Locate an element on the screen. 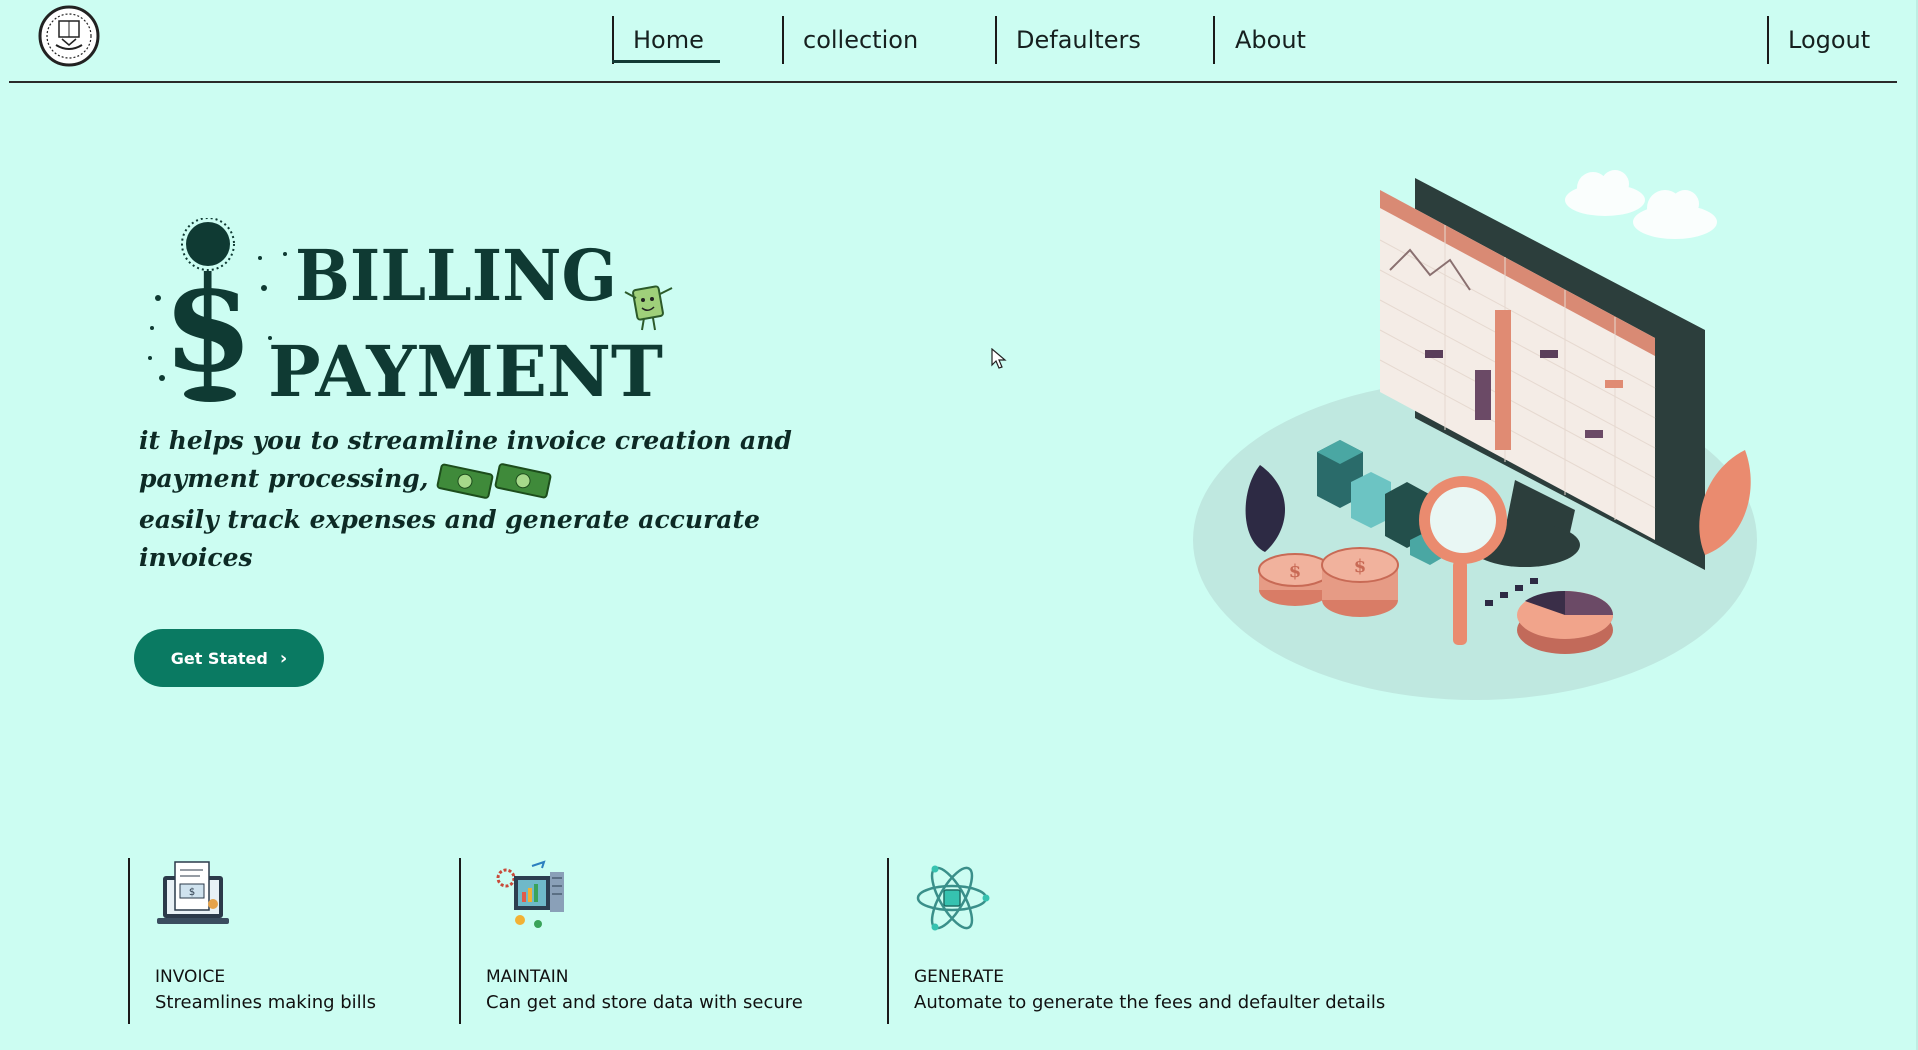 The height and width of the screenshot is (1050, 1918). tagline-line: invoices is located at coordinates (196, 557).